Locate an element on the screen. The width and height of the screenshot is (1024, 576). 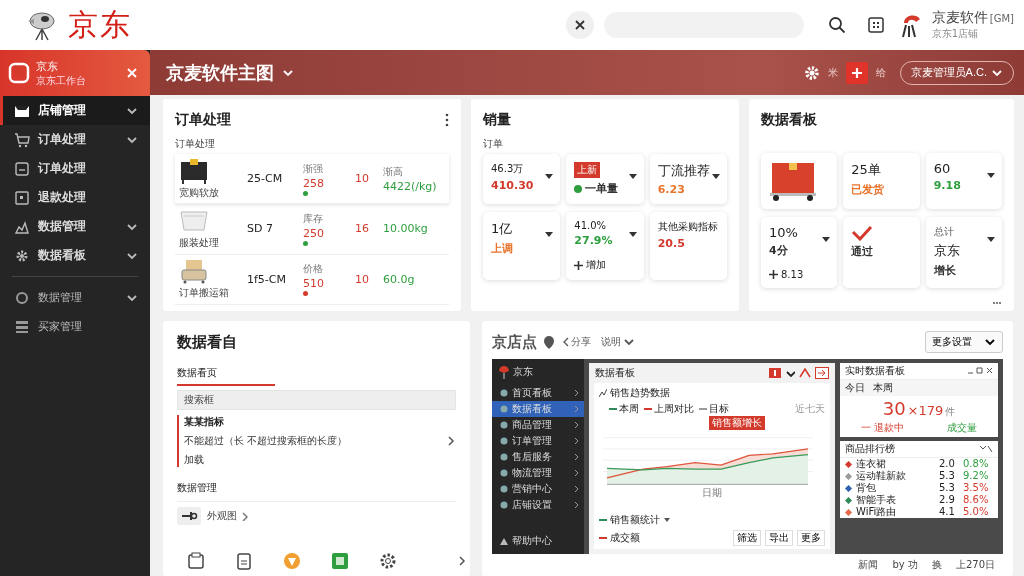
sidebar-item: 数据看板 is located at coordinates (75, 255).